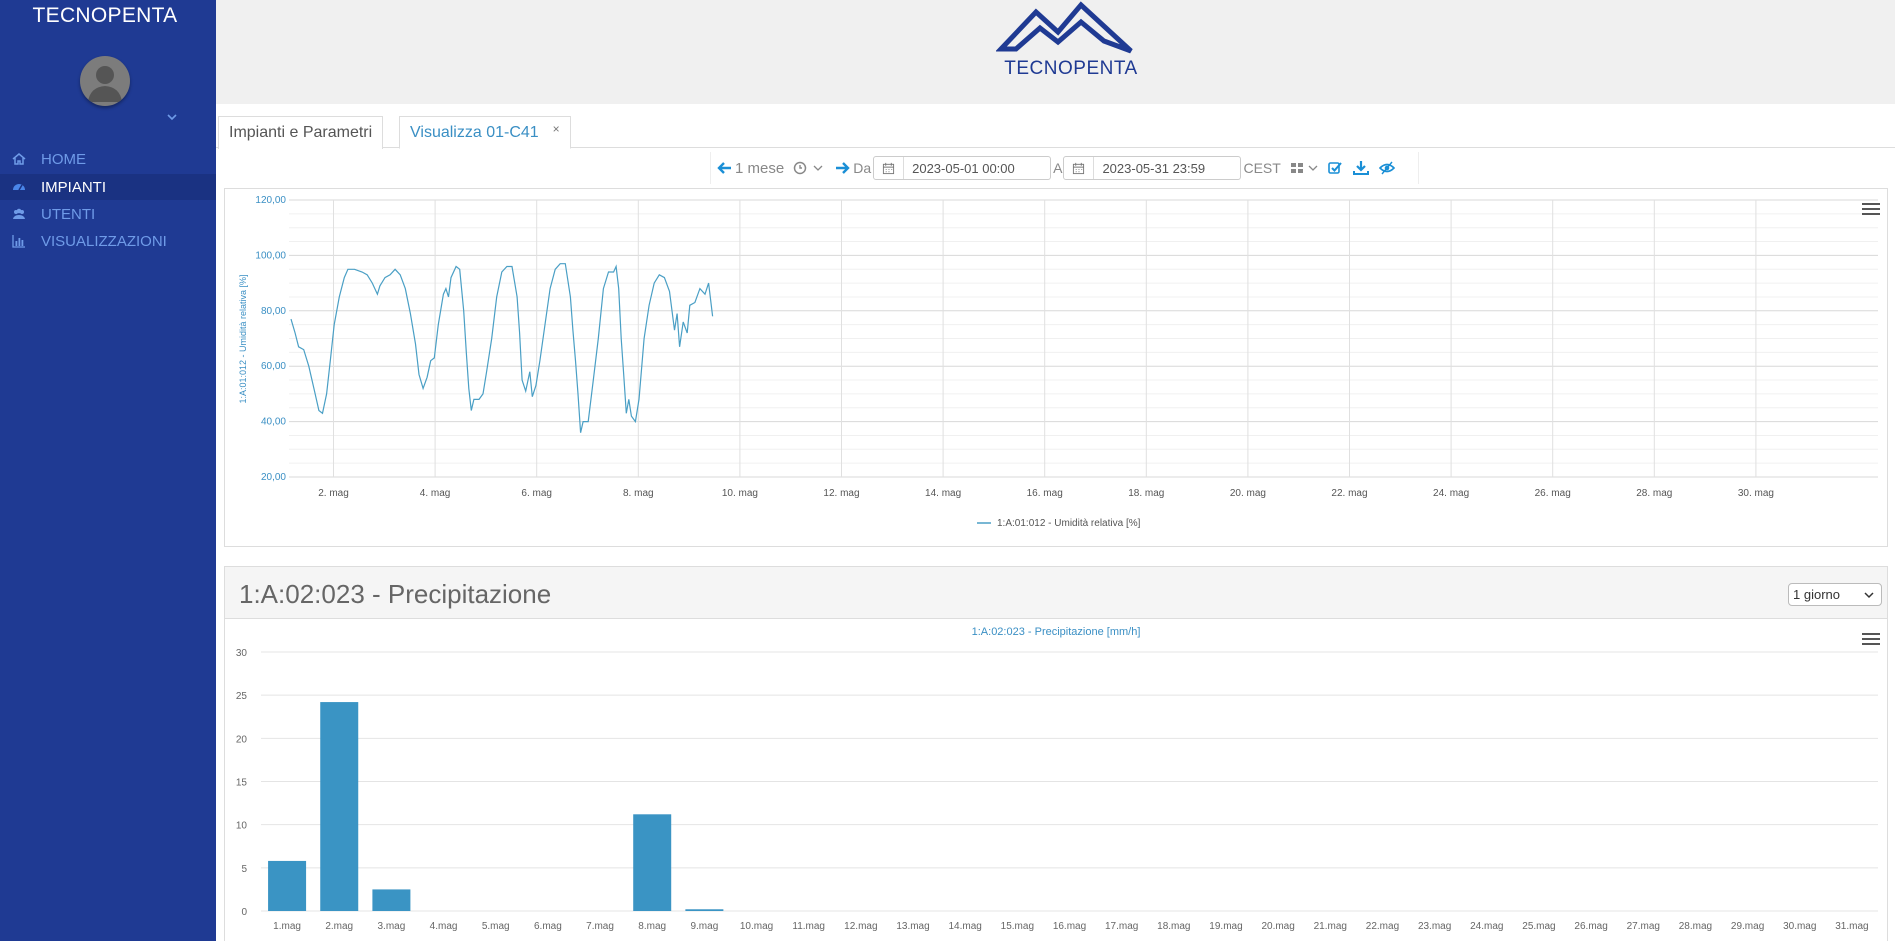 This screenshot has height=941, width=1895. What do you see at coordinates (105, 15) in the screenshot?
I see `sidebar-brand: TECNOPENTA` at bounding box center [105, 15].